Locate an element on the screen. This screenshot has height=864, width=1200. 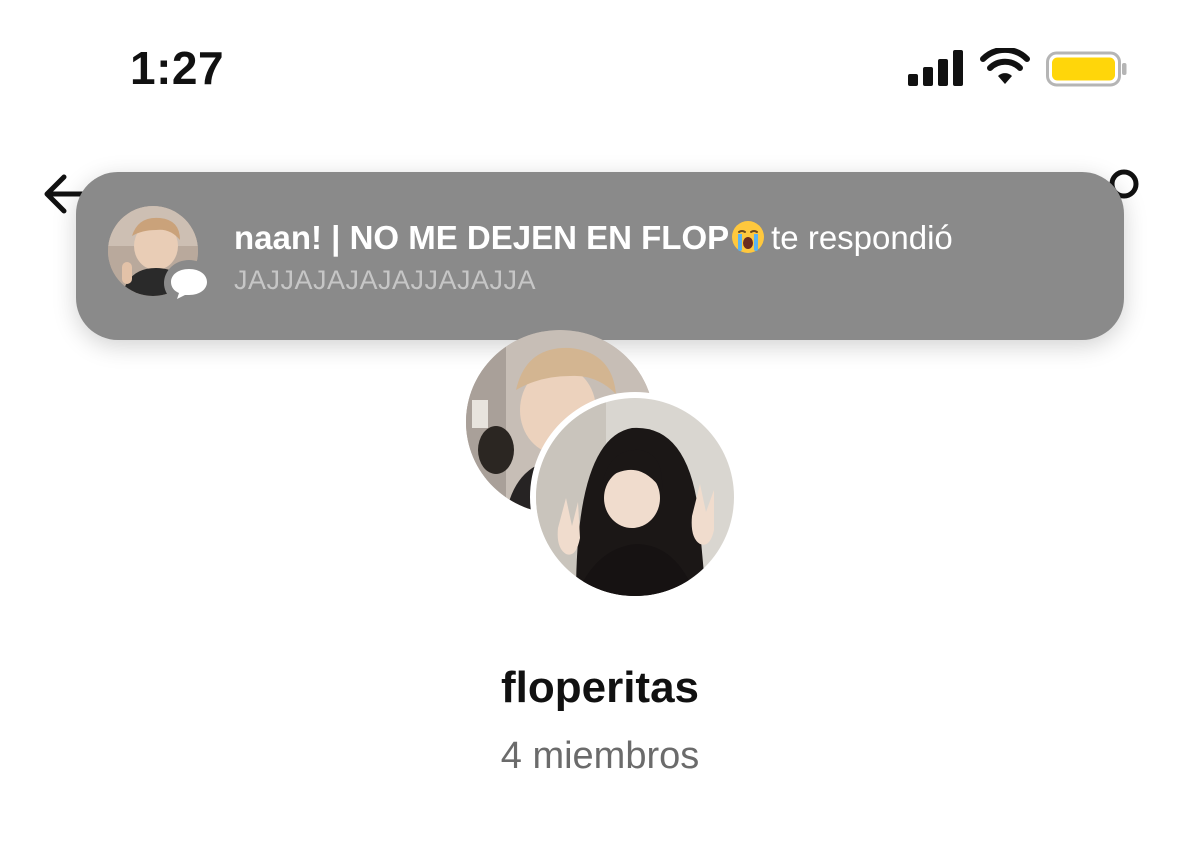
member-count: 4 miembros is located at coordinates (600, 756).